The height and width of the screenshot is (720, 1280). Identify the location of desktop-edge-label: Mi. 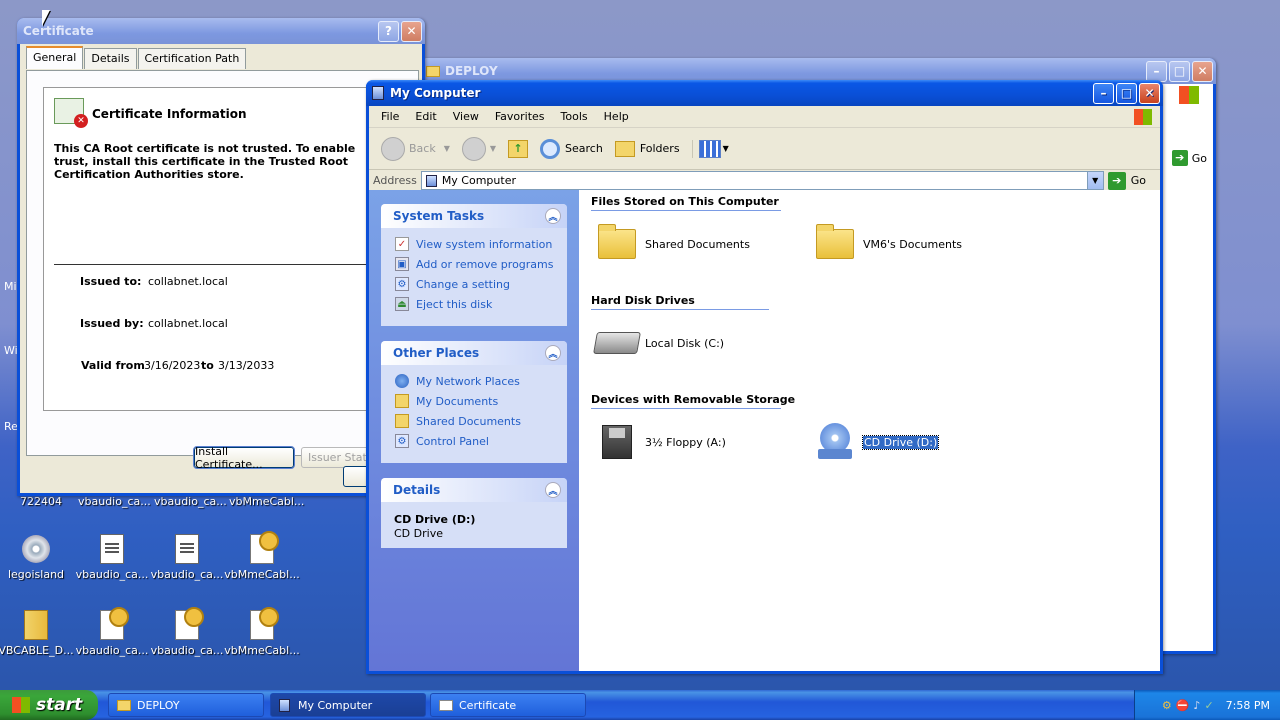
(10, 286).